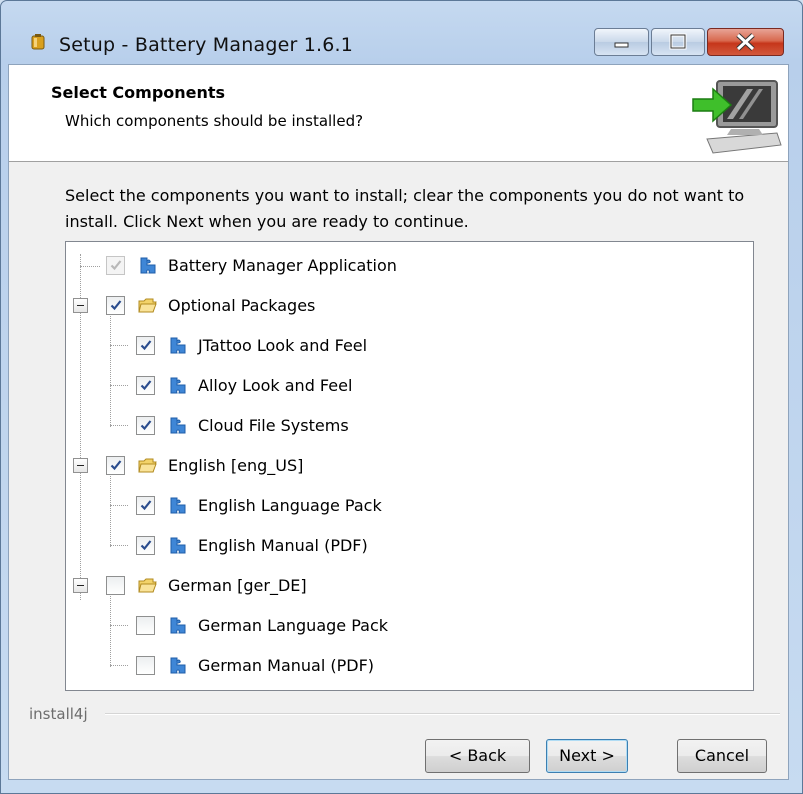 The height and width of the screenshot is (794, 803). Describe the element at coordinates (587, 756) in the screenshot. I see `next-button: Next >` at that location.